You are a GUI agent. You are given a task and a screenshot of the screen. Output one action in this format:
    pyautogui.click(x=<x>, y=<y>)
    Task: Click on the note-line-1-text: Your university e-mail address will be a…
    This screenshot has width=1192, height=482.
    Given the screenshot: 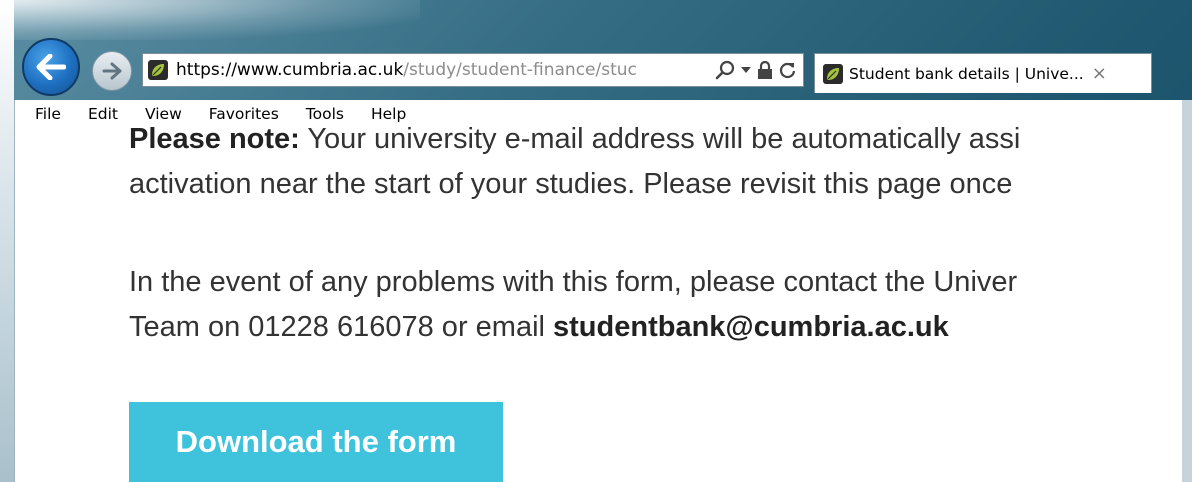 What is the action you would take?
    pyautogui.click(x=660, y=140)
    